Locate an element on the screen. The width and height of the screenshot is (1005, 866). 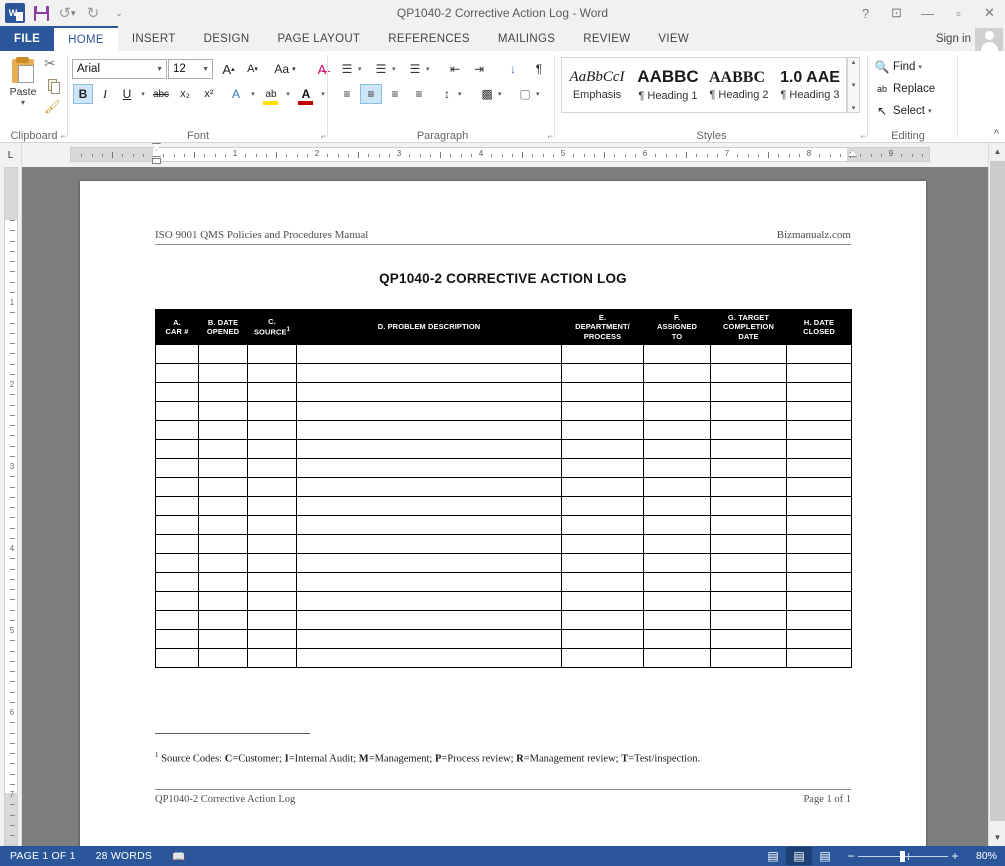
tab-stop-selector: L is located at coordinates (11, 155).